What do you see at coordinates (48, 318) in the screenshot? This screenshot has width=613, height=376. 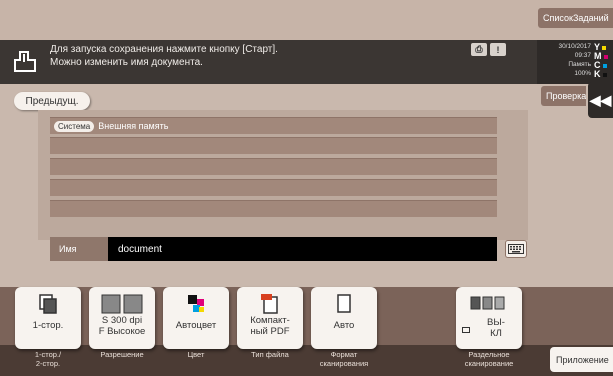 I see `duplex-button: 1-стор.` at bounding box center [48, 318].